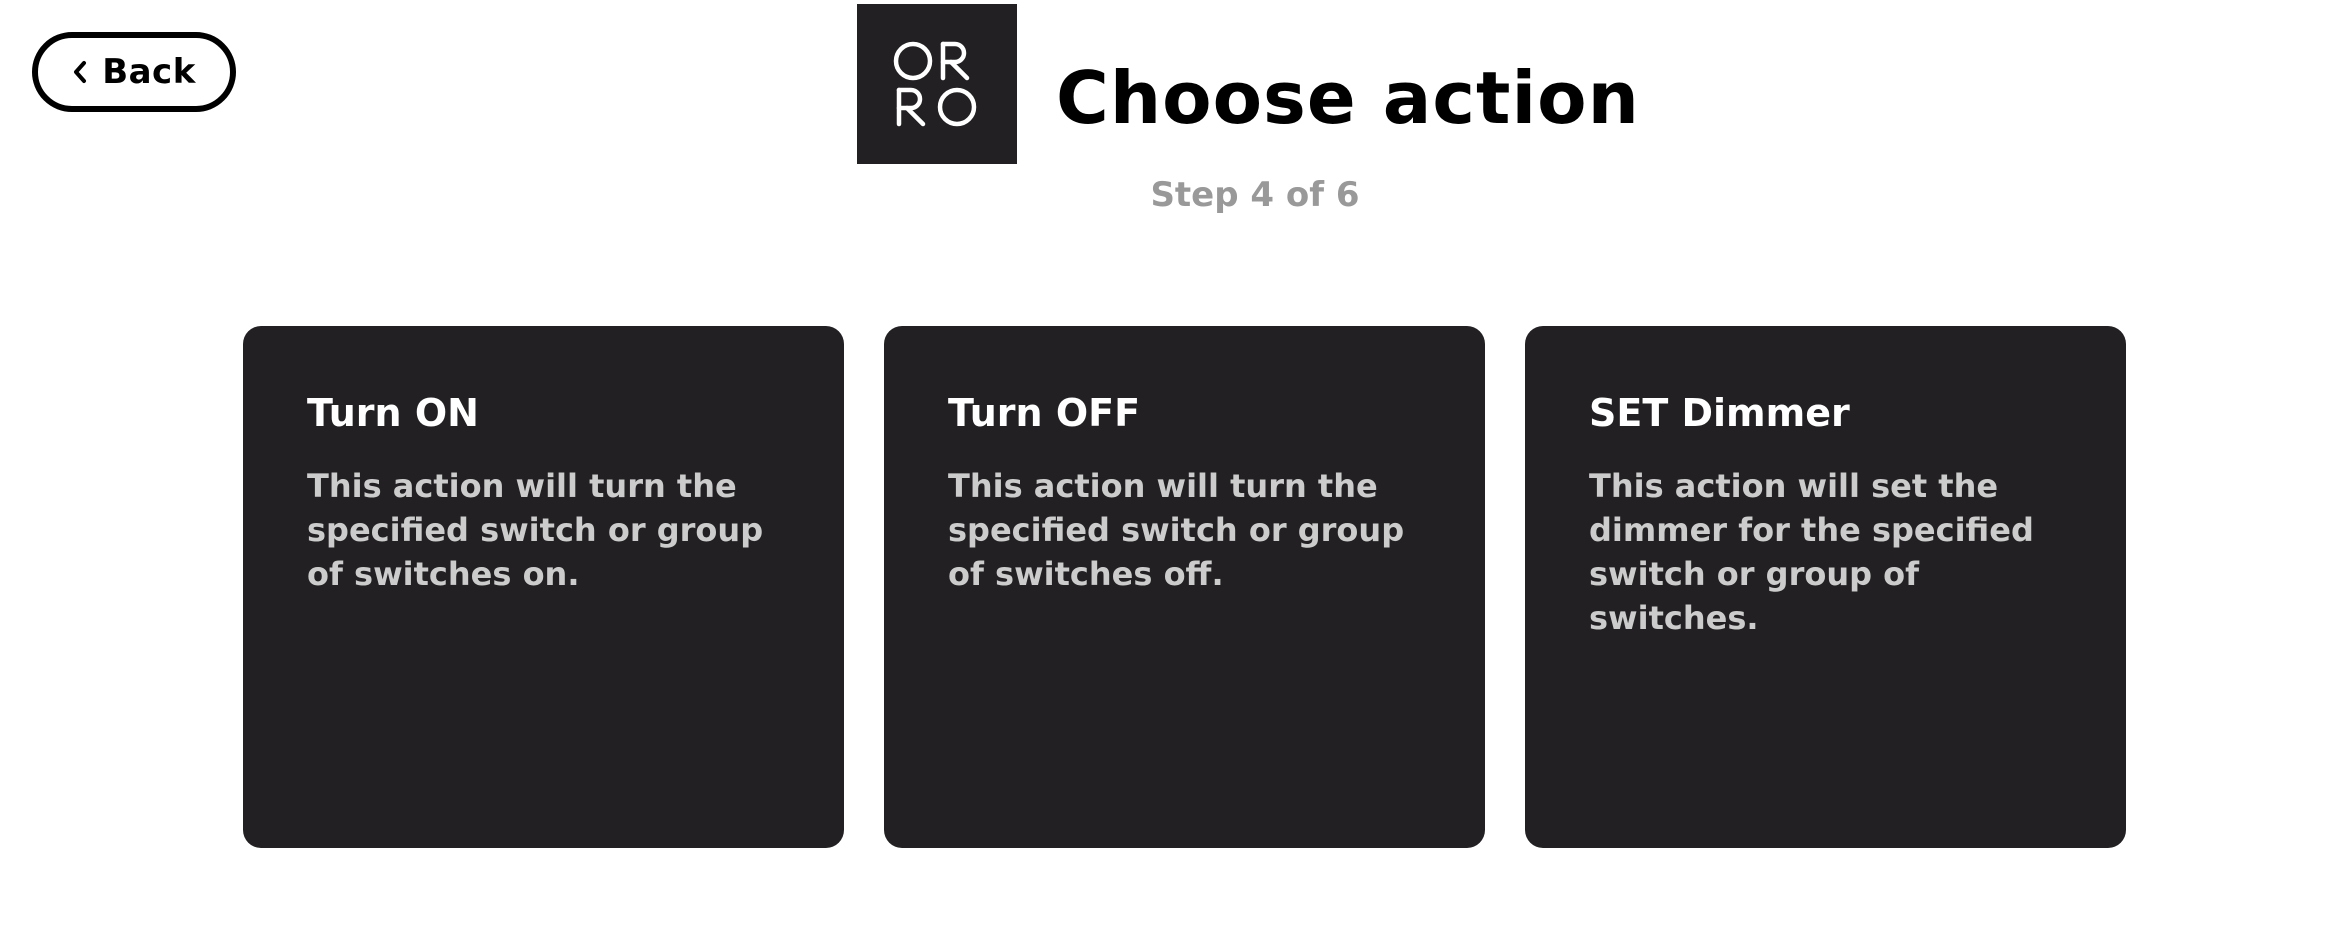 Image resolution: width=2330 pixels, height=942 pixels. I want to click on action-card-title: SET Dimmer, so click(1719, 413).